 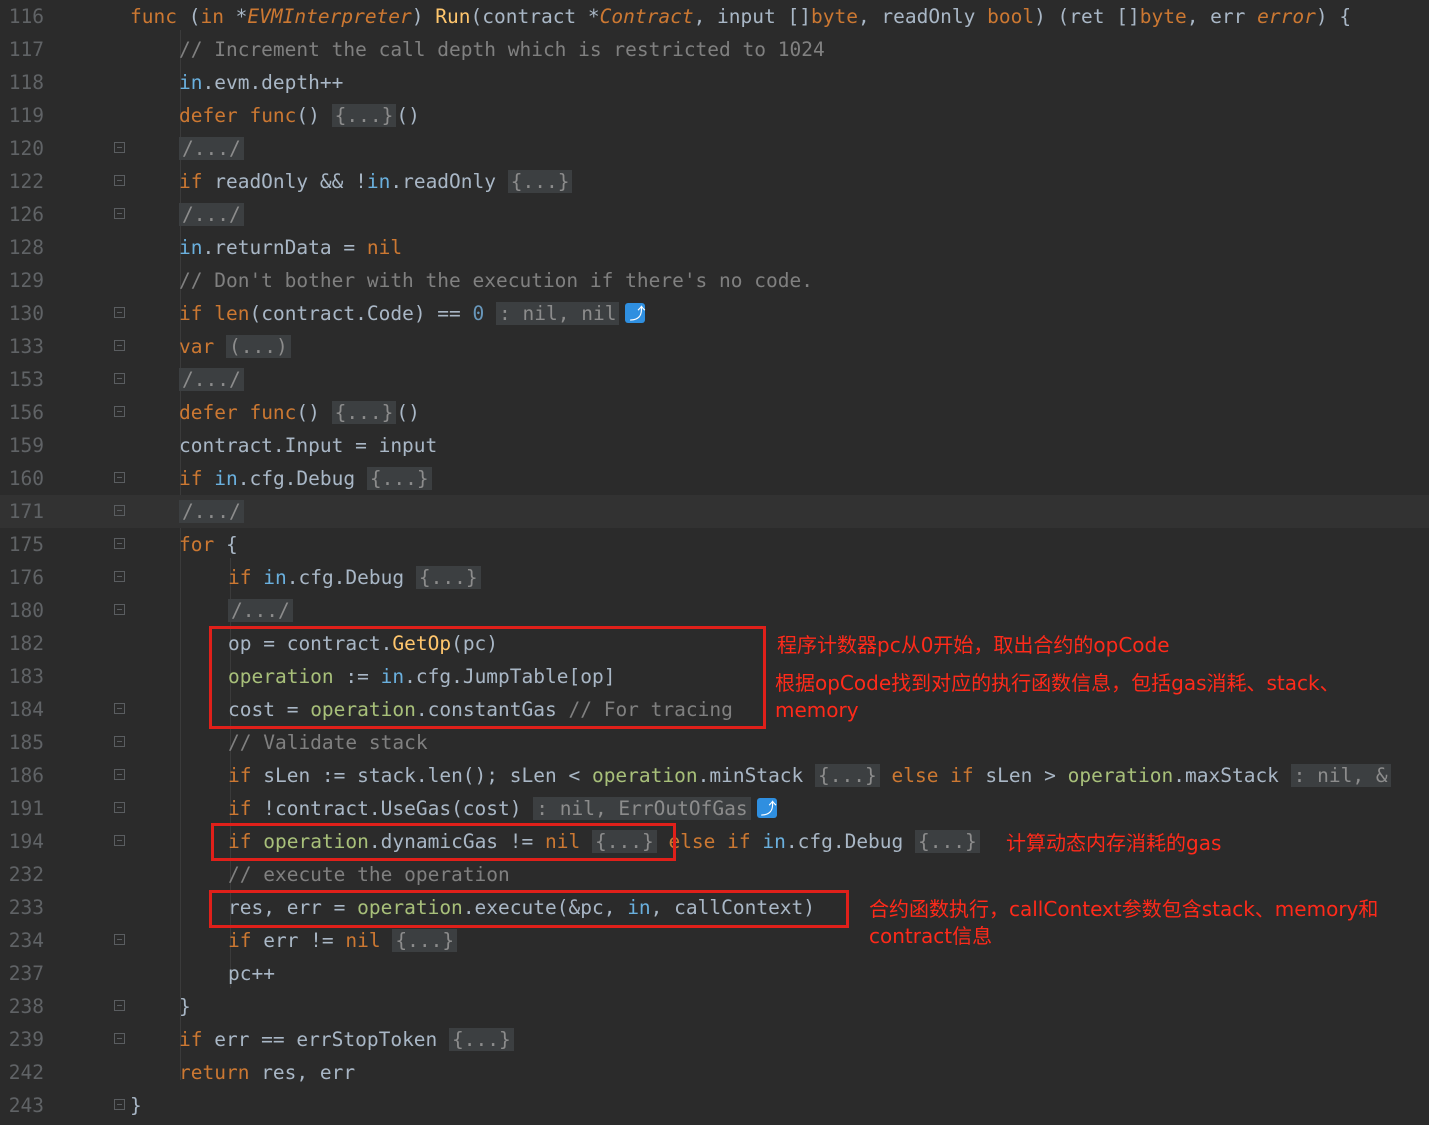 I want to click on code-line: 130 if len(contract.Code) == 0 : nil, nil, so click(x=714, y=313).